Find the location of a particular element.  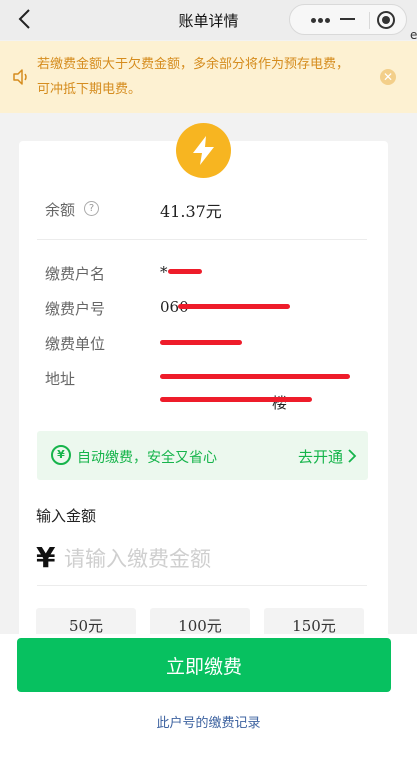

autopay-banner: ¥ 自动缴费，安全又省心 去开通 is located at coordinates (202, 455).